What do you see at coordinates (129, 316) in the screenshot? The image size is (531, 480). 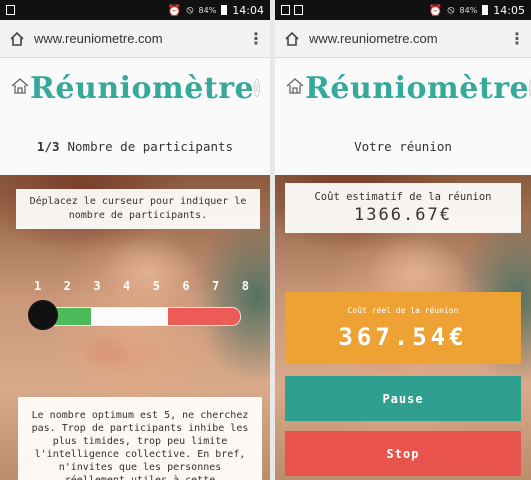 I see `slider-segment-white` at bounding box center [129, 316].